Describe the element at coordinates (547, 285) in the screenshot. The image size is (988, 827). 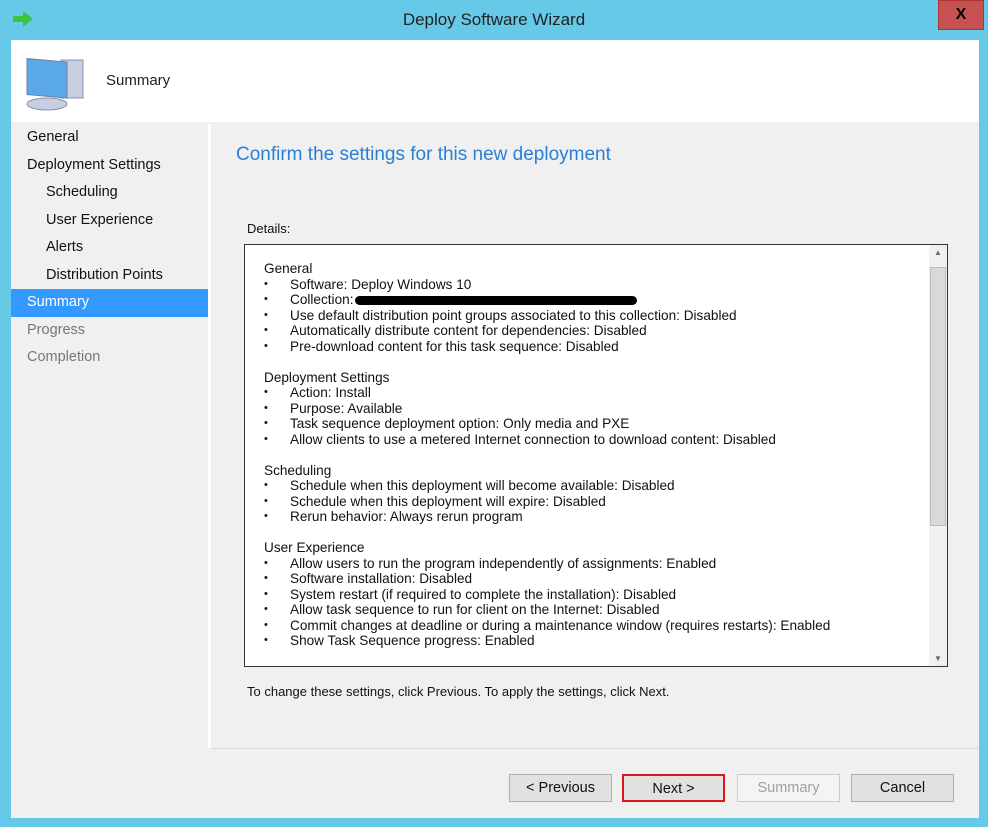
I see `detail-item: Software: Deploy Windows 10` at that location.